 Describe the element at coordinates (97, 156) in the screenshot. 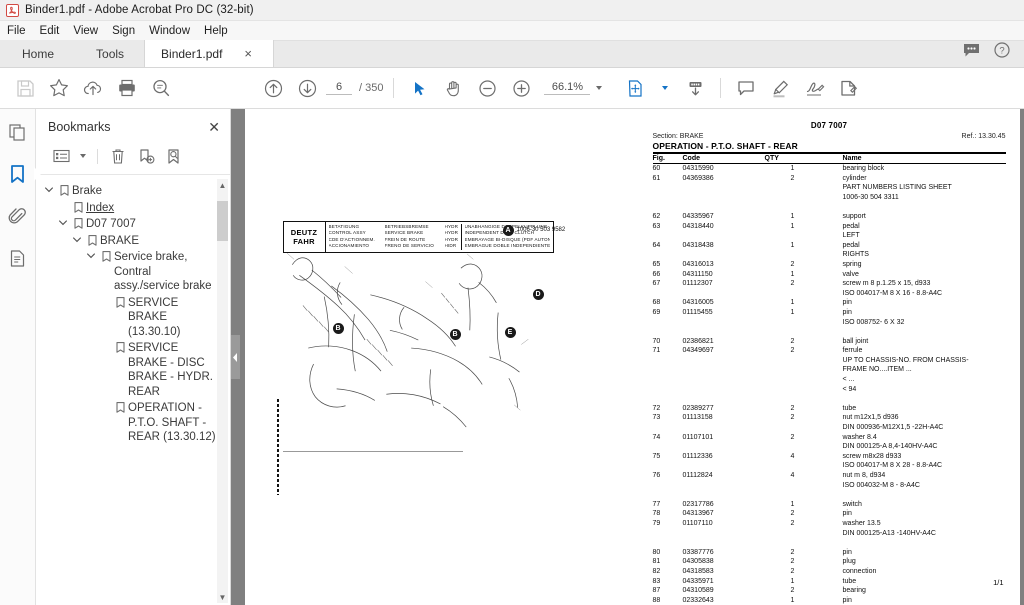

I see `bookmarks-toolbar-divider` at that location.